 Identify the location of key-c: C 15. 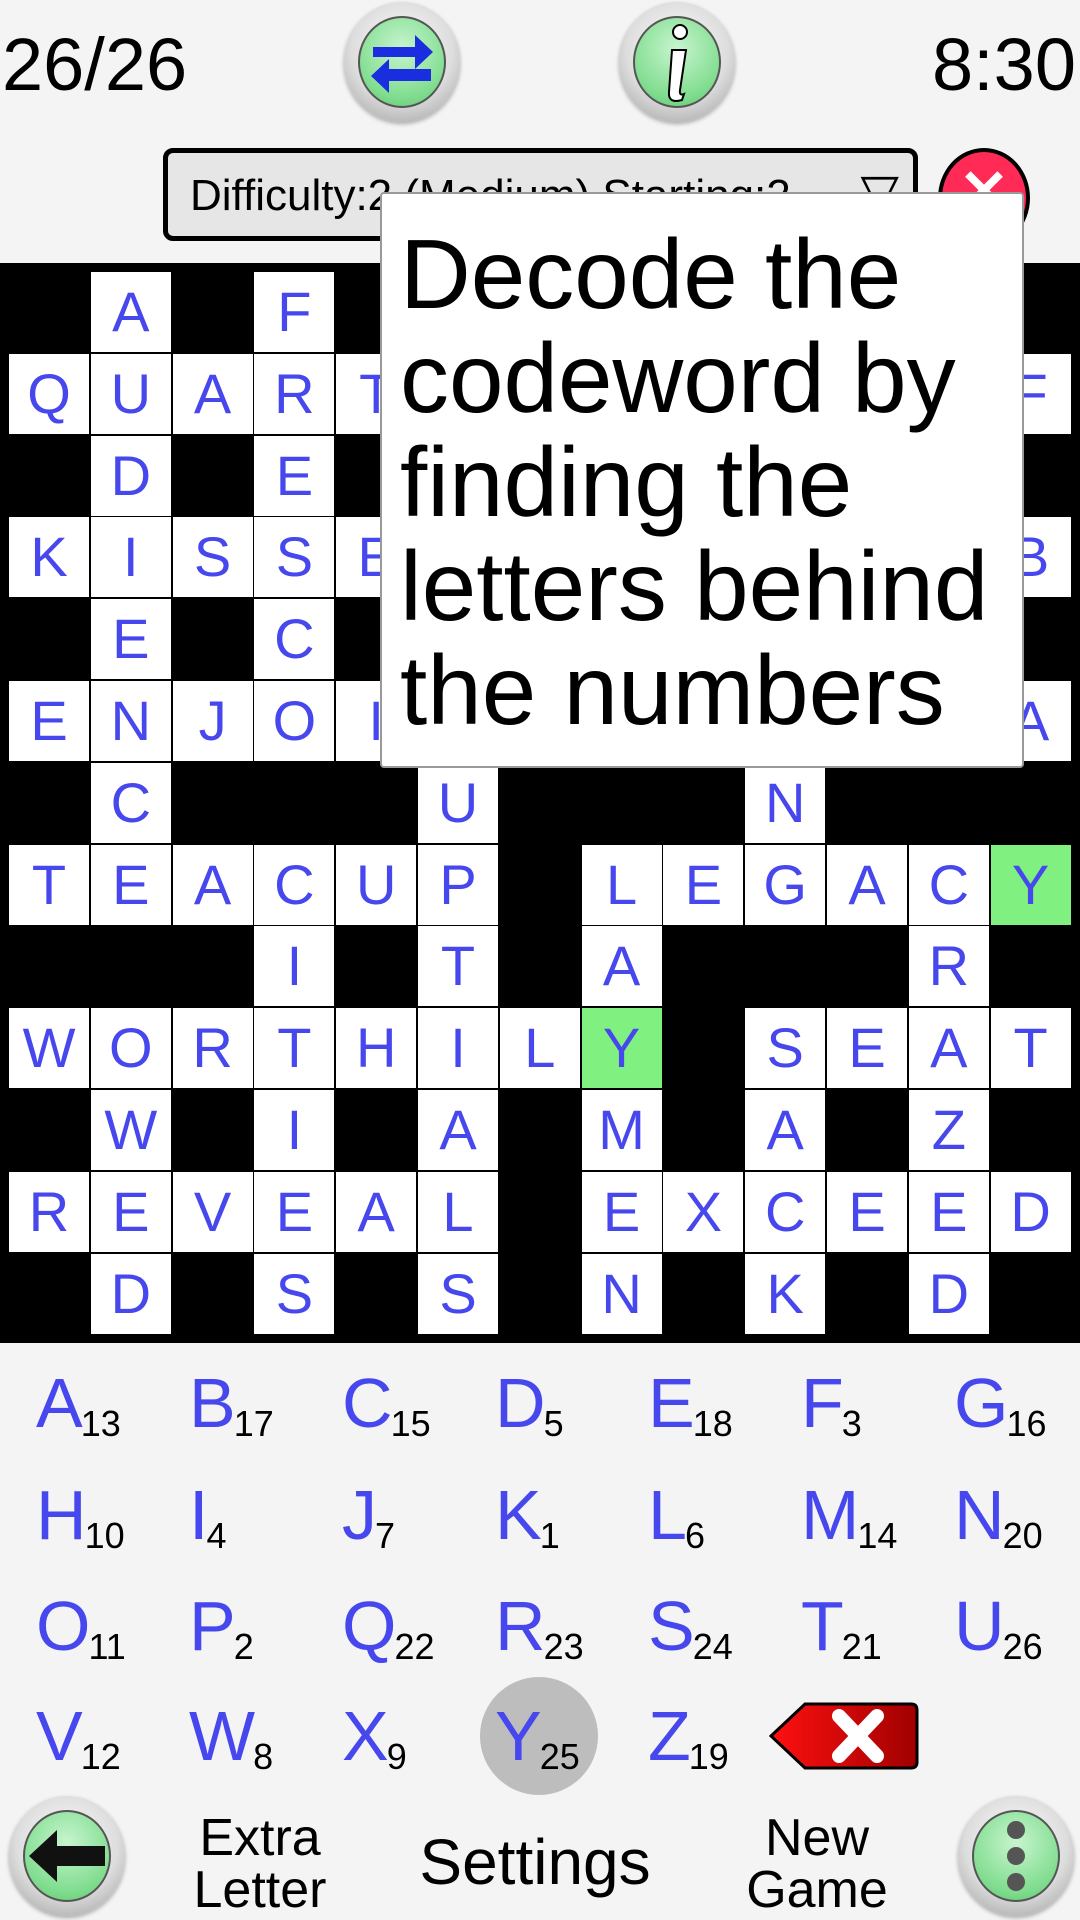
(417, 1402).